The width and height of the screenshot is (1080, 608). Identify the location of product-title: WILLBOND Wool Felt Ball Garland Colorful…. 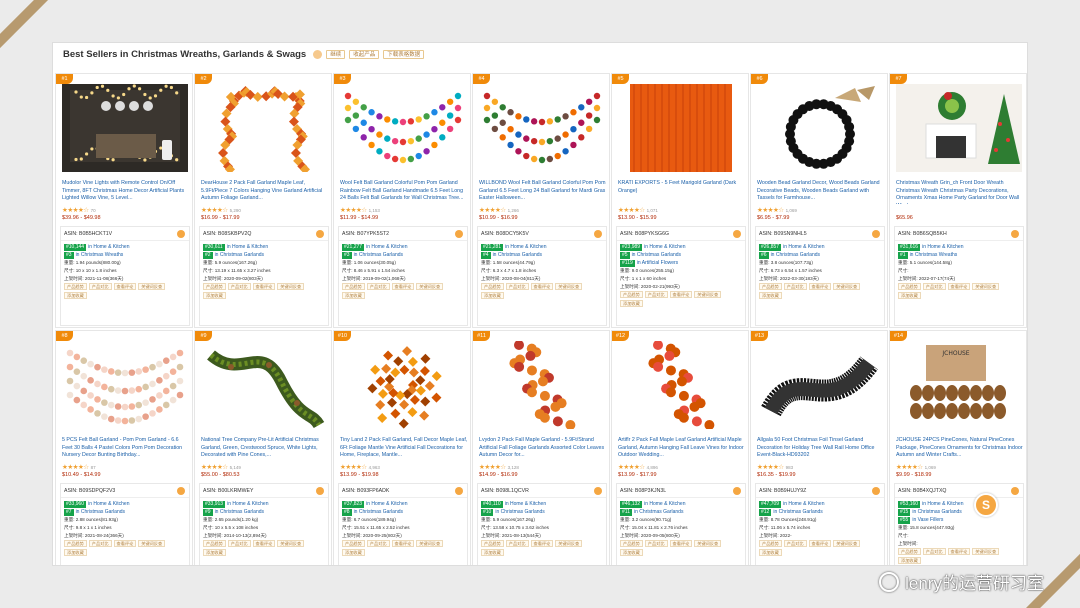
(543, 192).